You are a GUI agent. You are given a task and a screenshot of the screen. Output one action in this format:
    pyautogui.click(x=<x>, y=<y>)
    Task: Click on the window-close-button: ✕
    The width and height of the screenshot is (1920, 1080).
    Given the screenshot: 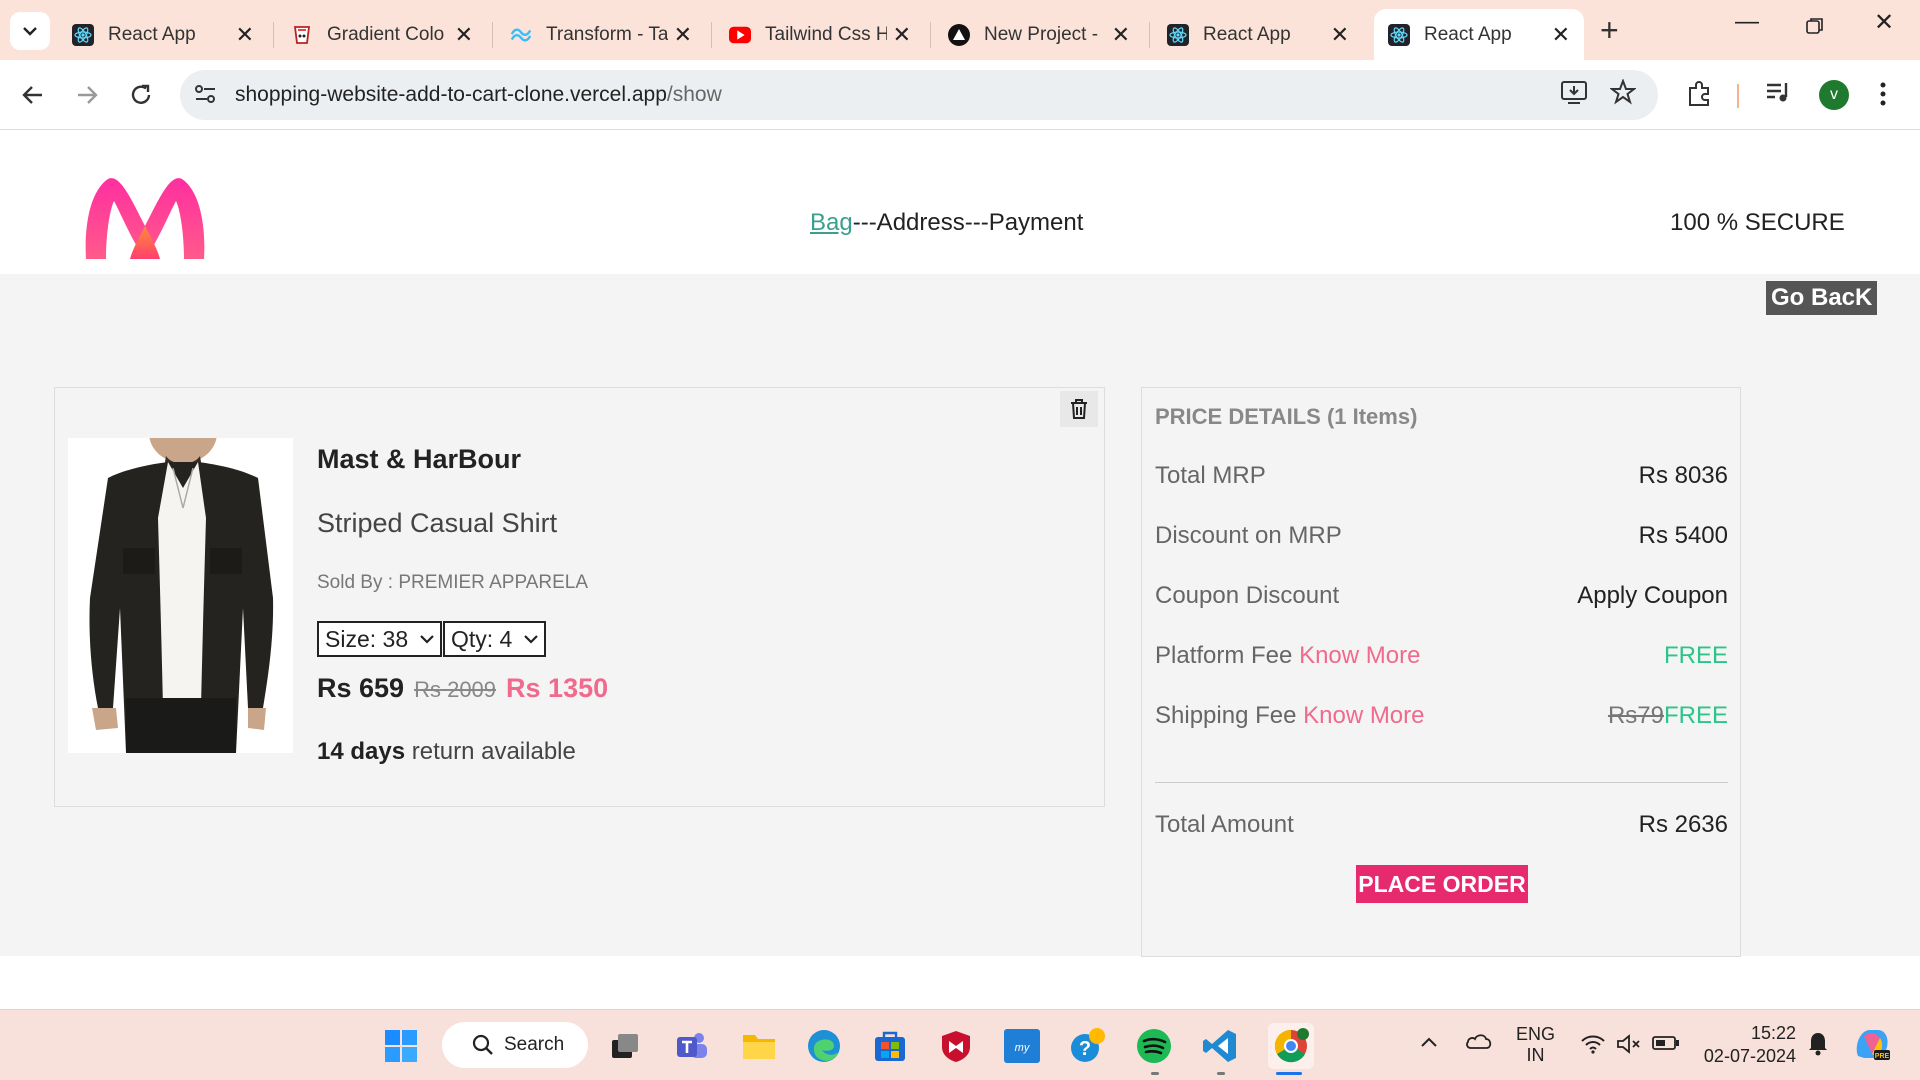 What is the action you would take?
    pyautogui.click(x=1884, y=22)
    